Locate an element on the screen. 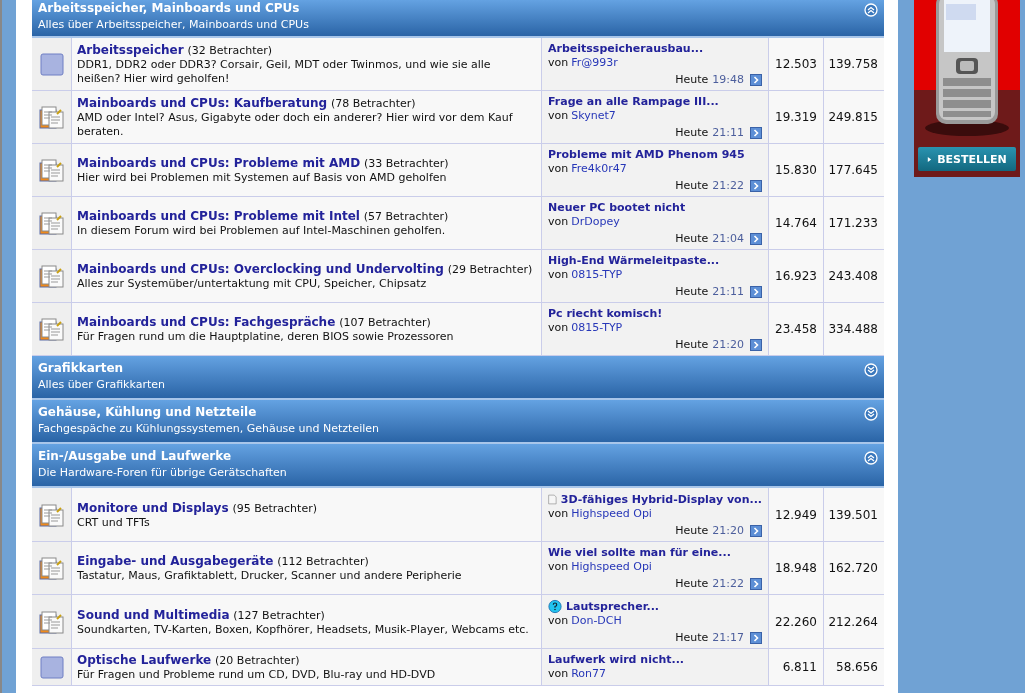 The image size is (1025, 693). author-link: Fre4k0r47 is located at coordinates (599, 169).